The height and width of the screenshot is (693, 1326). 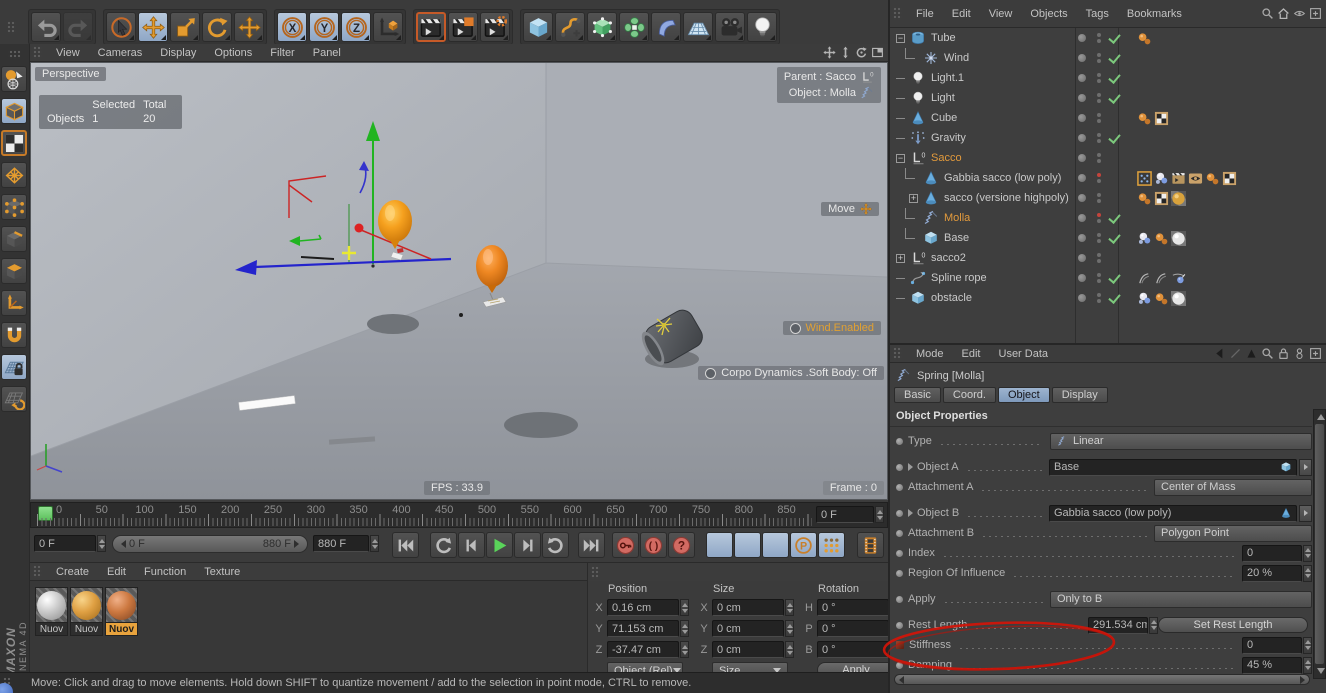 What do you see at coordinates (356, 27) in the screenshot?
I see `lock-z-axis-button: Z` at bounding box center [356, 27].